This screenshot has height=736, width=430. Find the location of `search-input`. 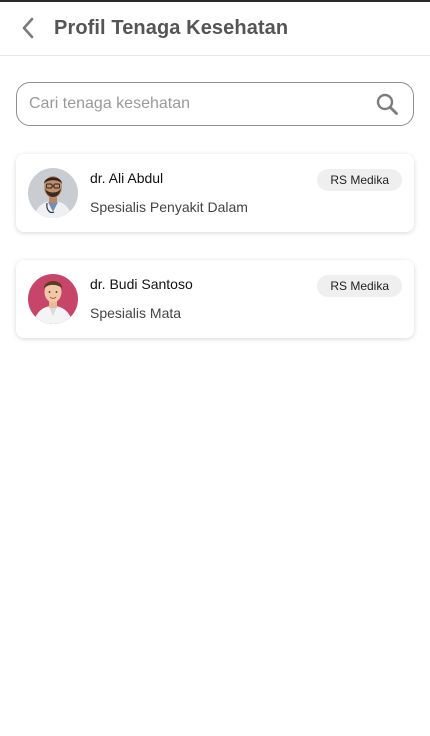

search-input is located at coordinates (199, 104).